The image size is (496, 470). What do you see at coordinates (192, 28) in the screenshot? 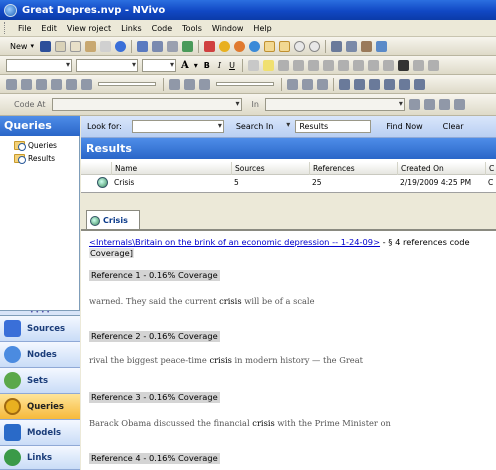
I see `menu-tools: Tools` at bounding box center [192, 28].